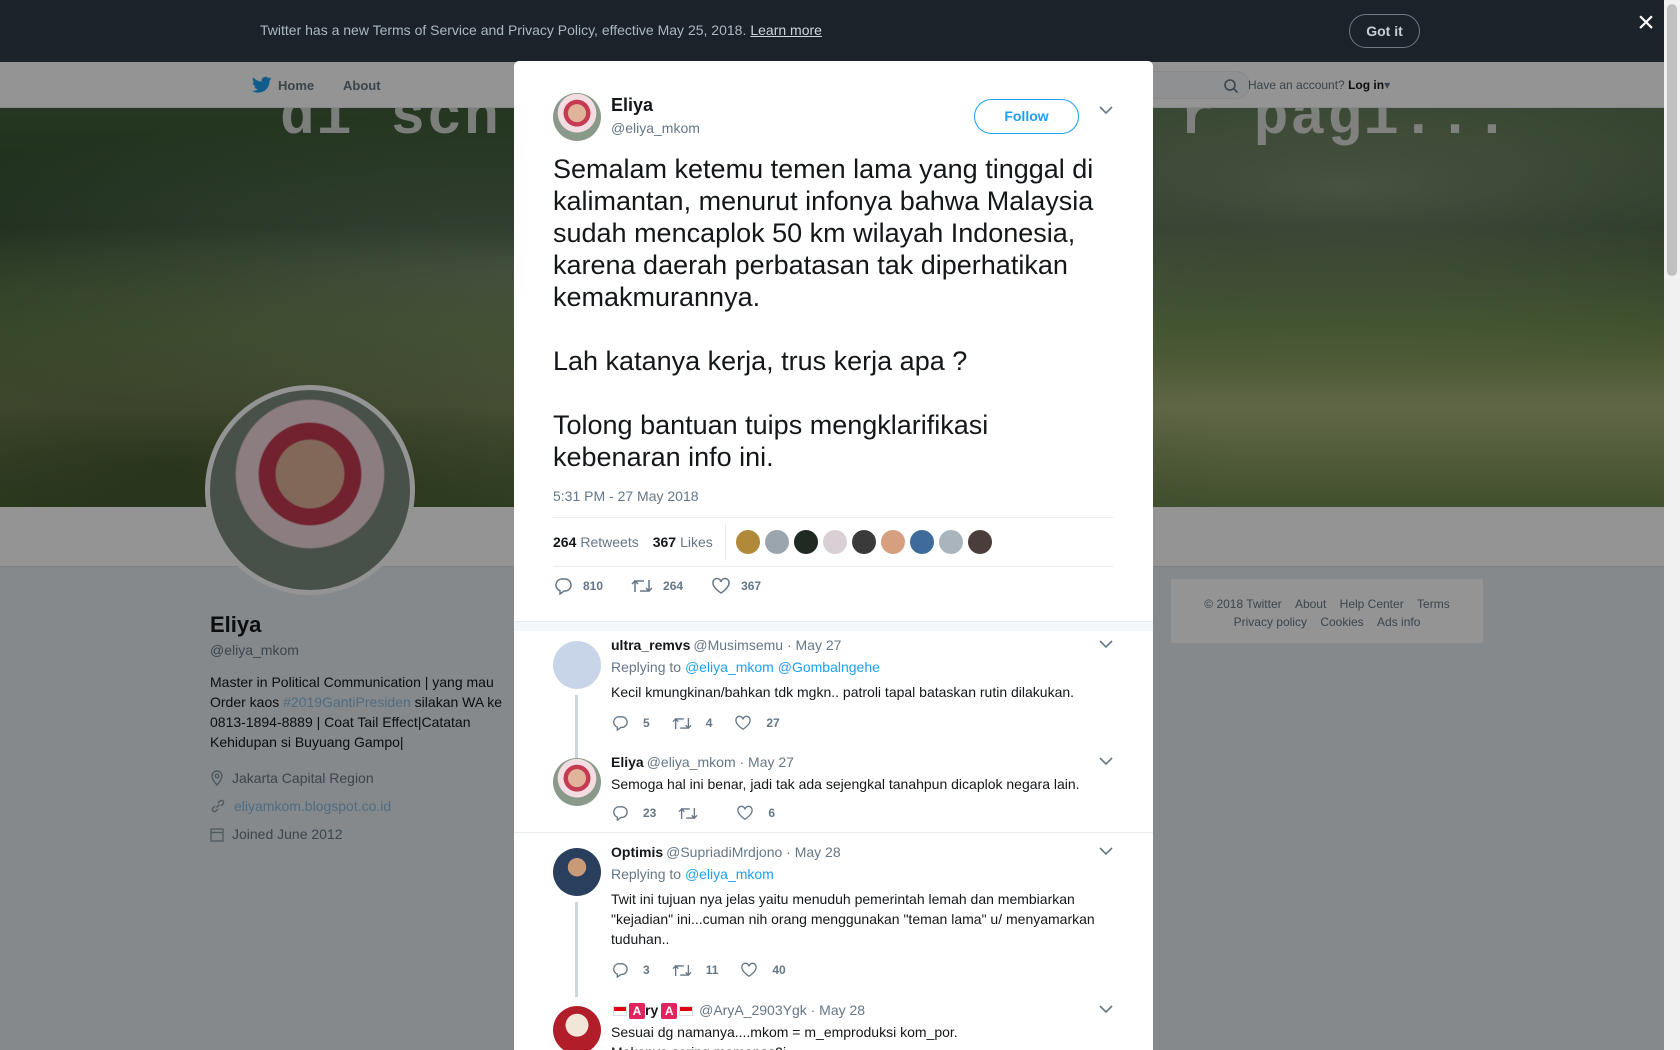 This screenshot has height=1050, width=1680. What do you see at coordinates (577, 117) in the screenshot?
I see `author-avatar` at bounding box center [577, 117].